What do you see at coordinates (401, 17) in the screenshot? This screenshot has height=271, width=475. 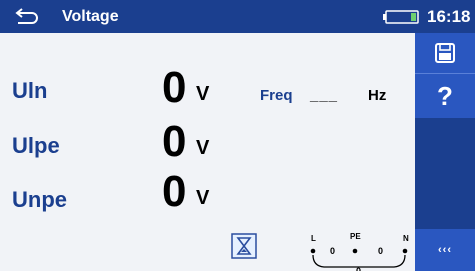 I see `battery-icon` at bounding box center [401, 17].